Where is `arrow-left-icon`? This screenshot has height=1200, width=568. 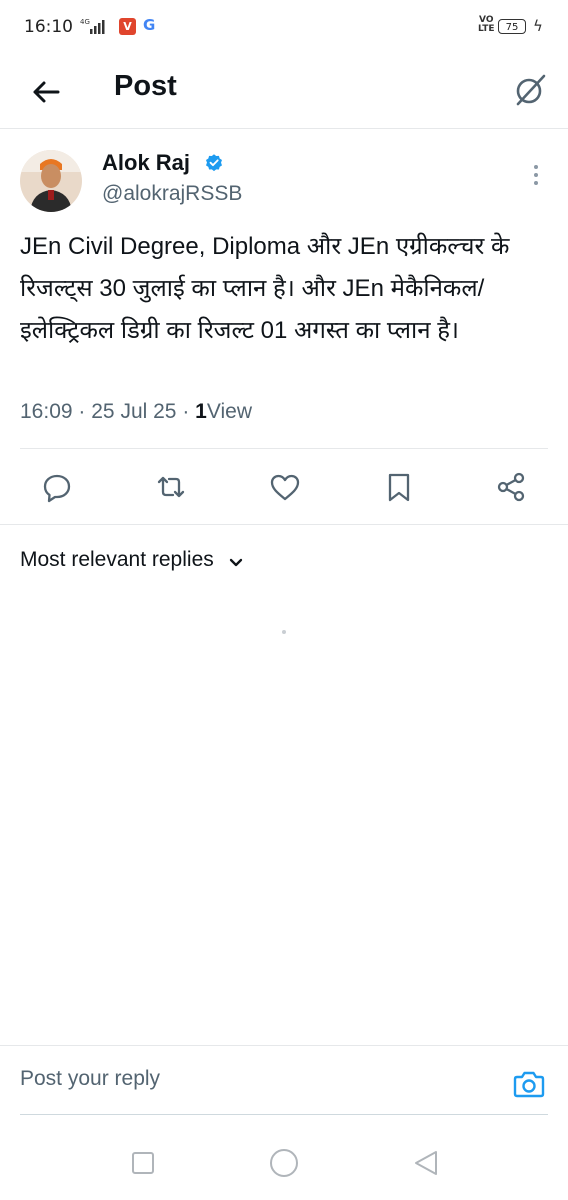
arrow-left-icon is located at coordinates (46, 92).